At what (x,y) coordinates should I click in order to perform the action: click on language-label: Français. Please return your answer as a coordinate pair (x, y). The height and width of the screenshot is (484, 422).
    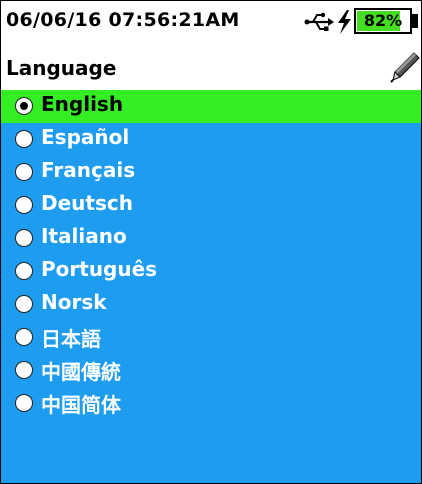
    Looking at the image, I should click on (88, 170).